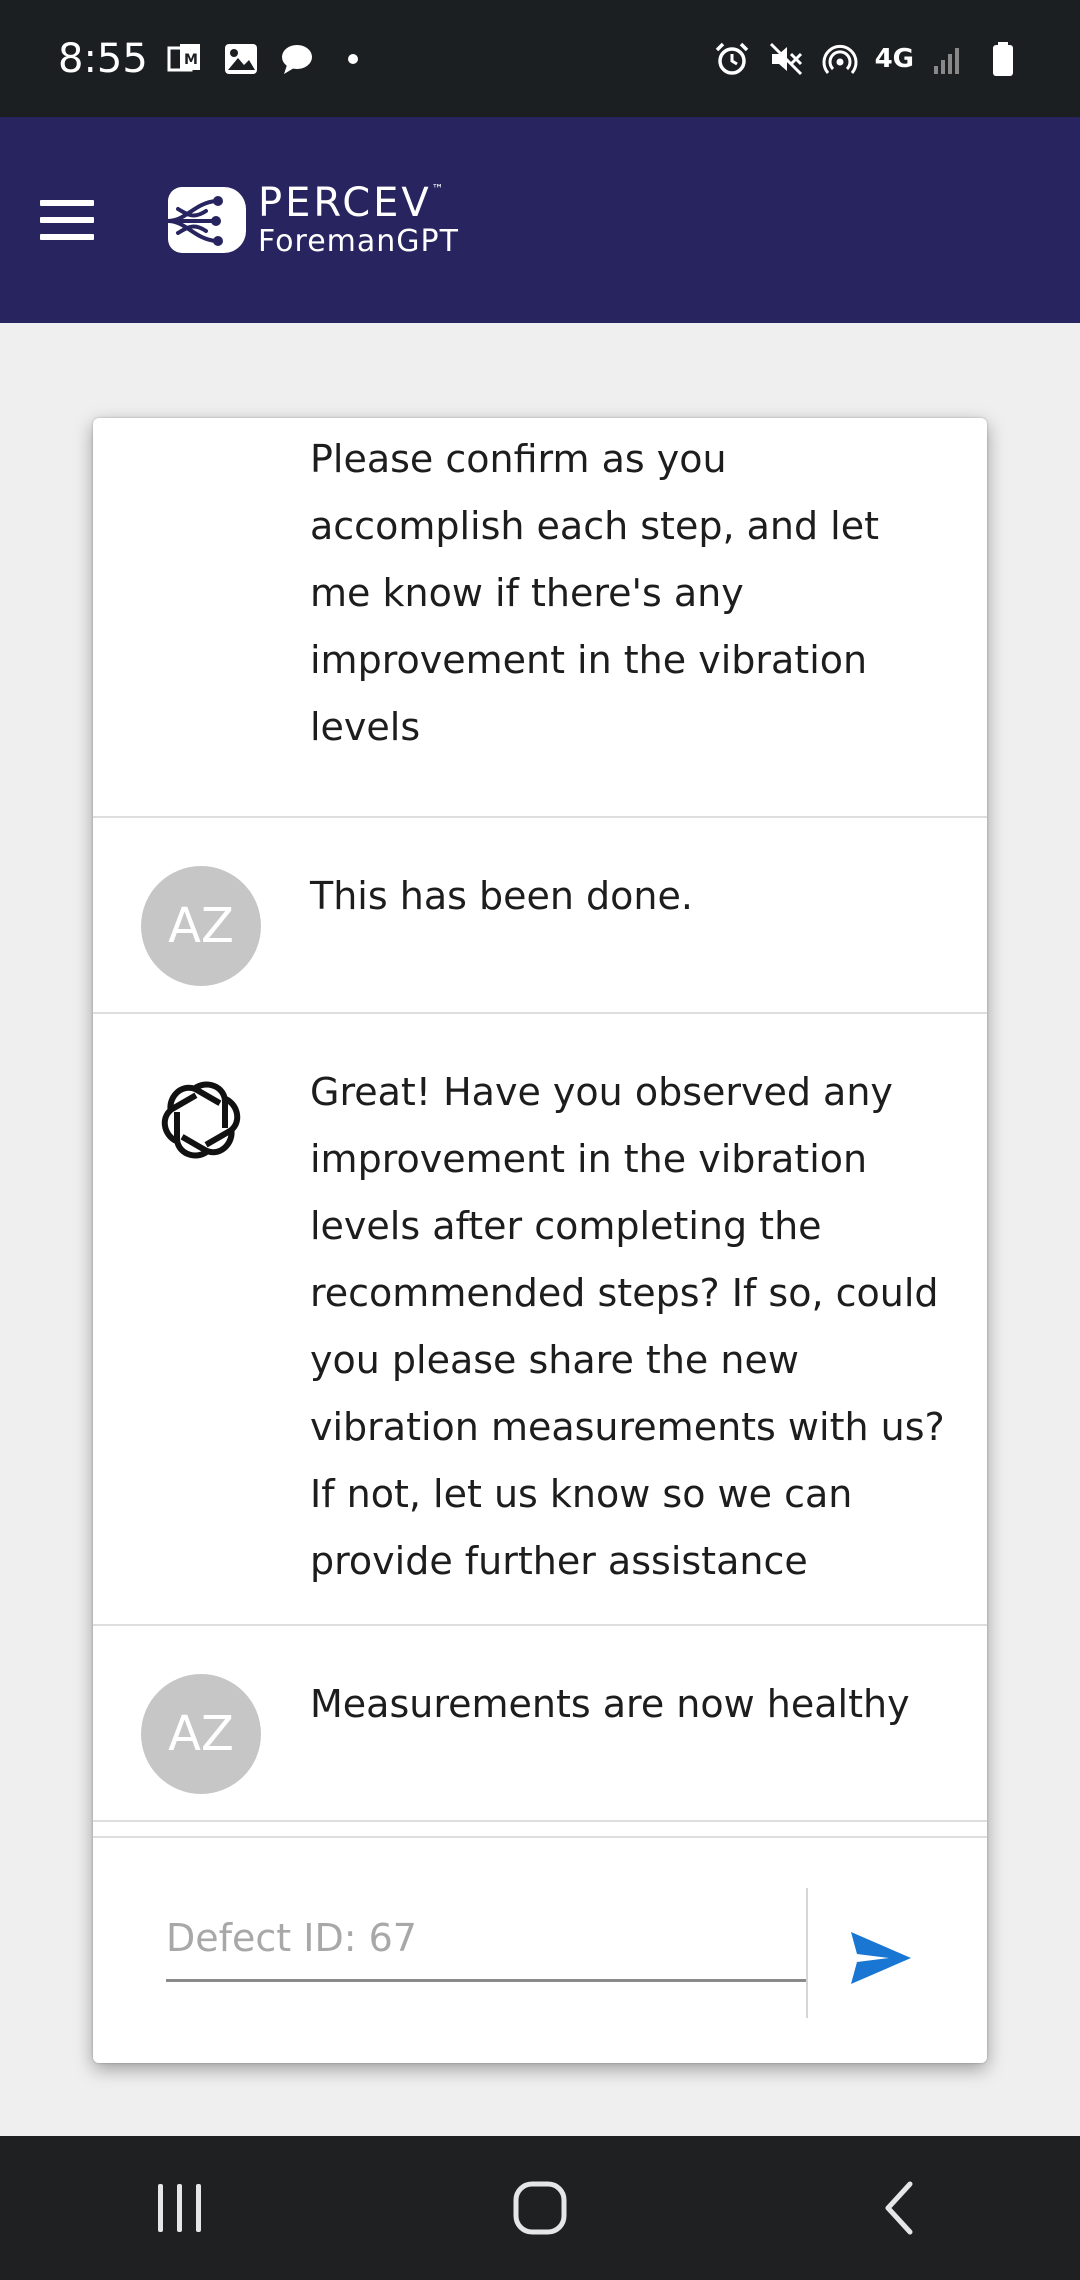  I want to click on mute-icon, so click(786, 59).